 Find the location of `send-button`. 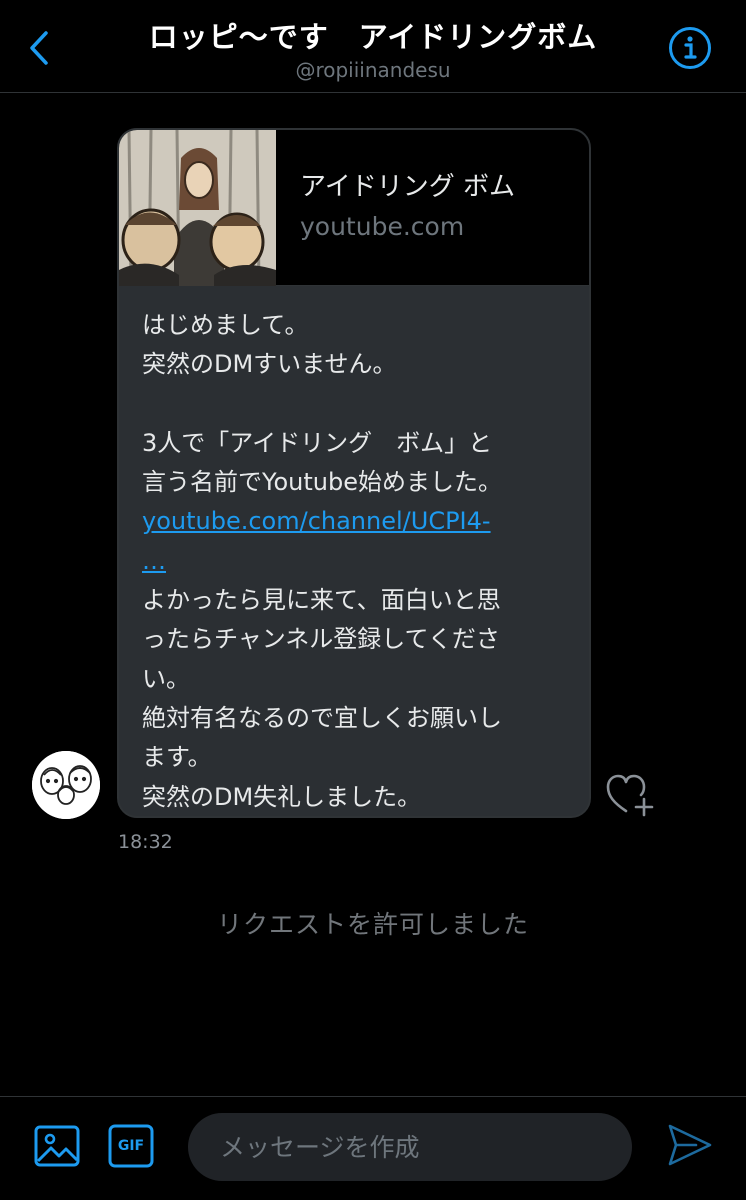

send-button is located at coordinates (690, 1145).